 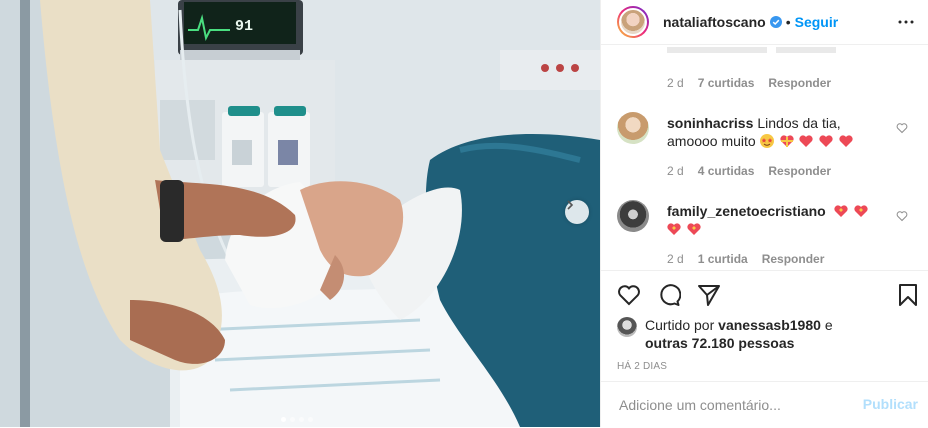 I want to click on liked-by-connector: e, so click(x=828, y=325).